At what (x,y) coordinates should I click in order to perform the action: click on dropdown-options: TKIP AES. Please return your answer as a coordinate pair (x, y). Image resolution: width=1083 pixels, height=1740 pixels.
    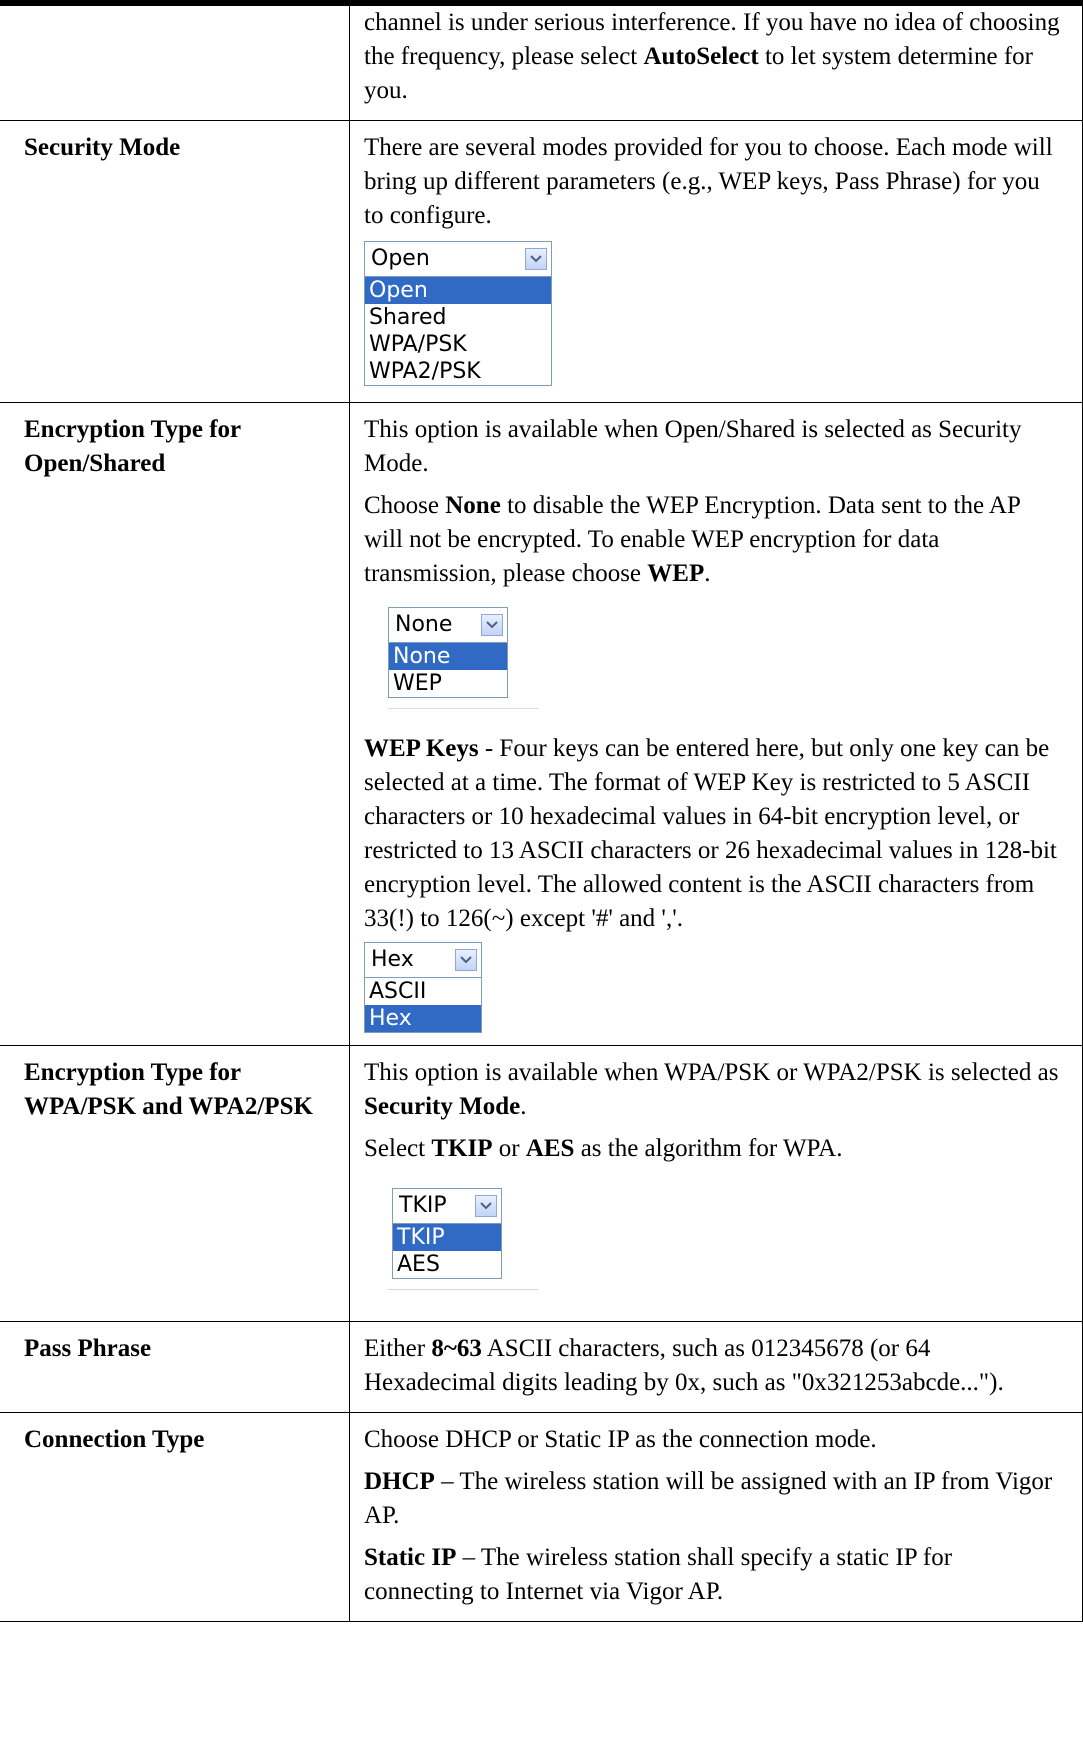
    Looking at the image, I should click on (447, 1251).